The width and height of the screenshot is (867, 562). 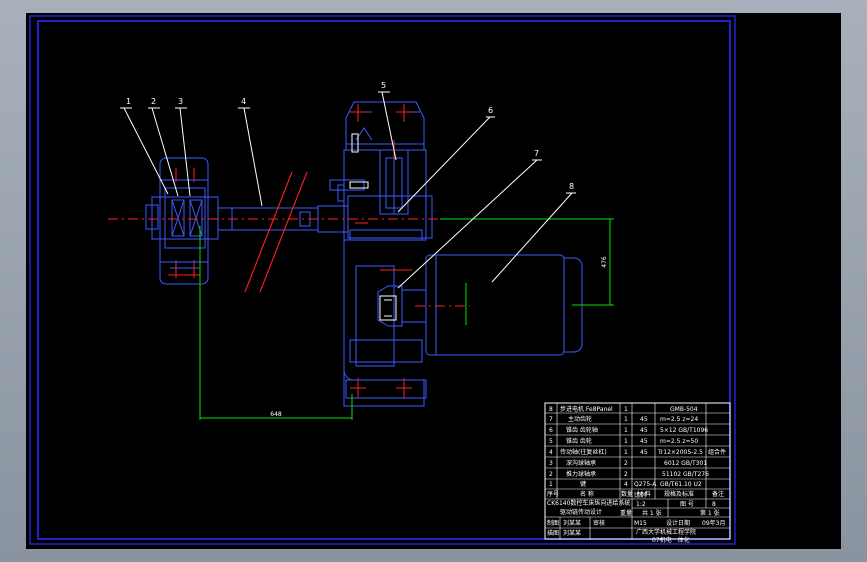 What do you see at coordinates (153, 101) in the screenshot?
I see `balloon-2: 2` at bounding box center [153, 101].